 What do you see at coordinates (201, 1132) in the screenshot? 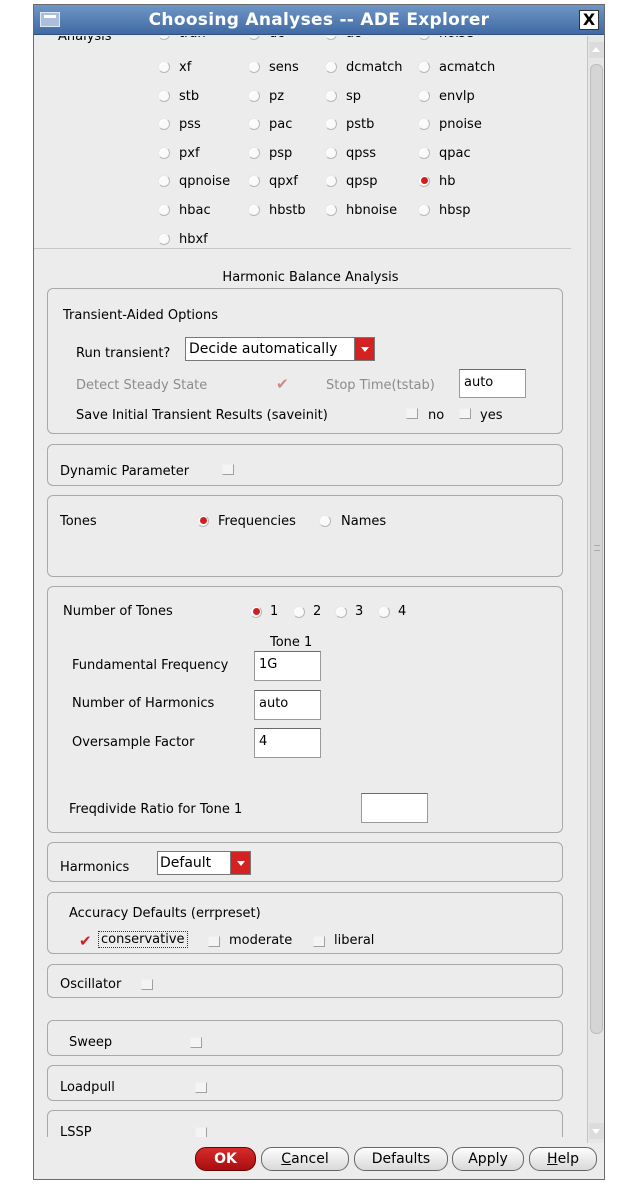
I see `lssp-checkbox` at bounding box center [201, 1132].